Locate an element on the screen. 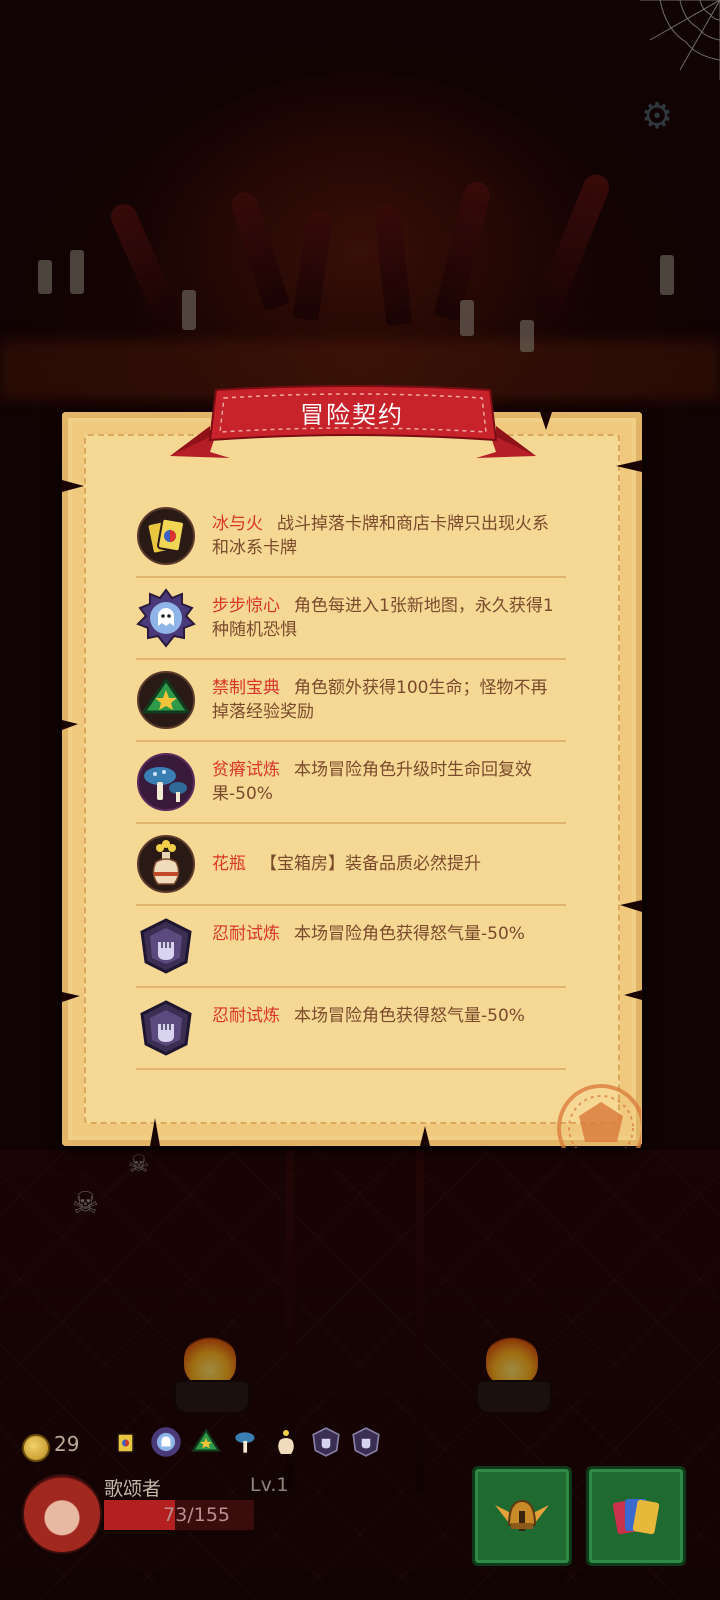 This screenshot has width=720, height=1600. pillar-decor is located at coordinates (420, 1320).